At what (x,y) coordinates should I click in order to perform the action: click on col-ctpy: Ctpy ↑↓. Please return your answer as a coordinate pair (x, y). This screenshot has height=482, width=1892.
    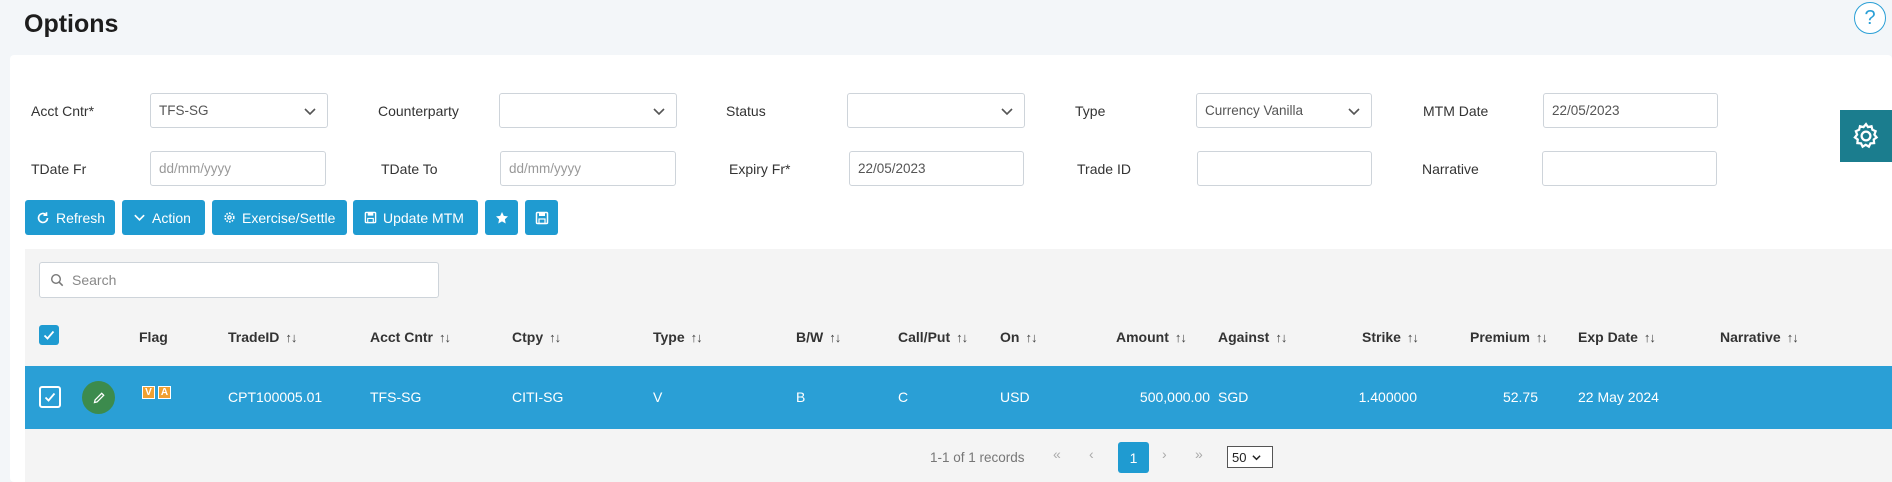
    Looking at the image, I should click on (536, 337).